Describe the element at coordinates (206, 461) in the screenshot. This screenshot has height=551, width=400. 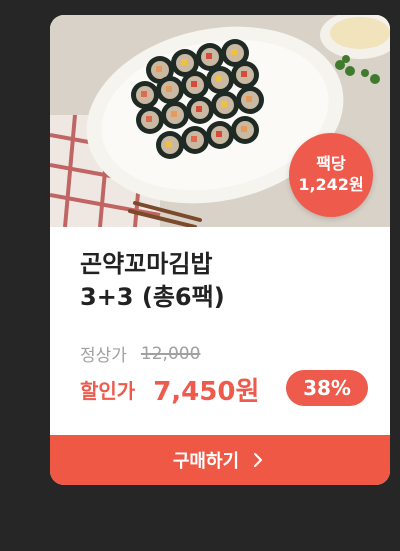
I see `buy-button-label: 구매하기` at that location.